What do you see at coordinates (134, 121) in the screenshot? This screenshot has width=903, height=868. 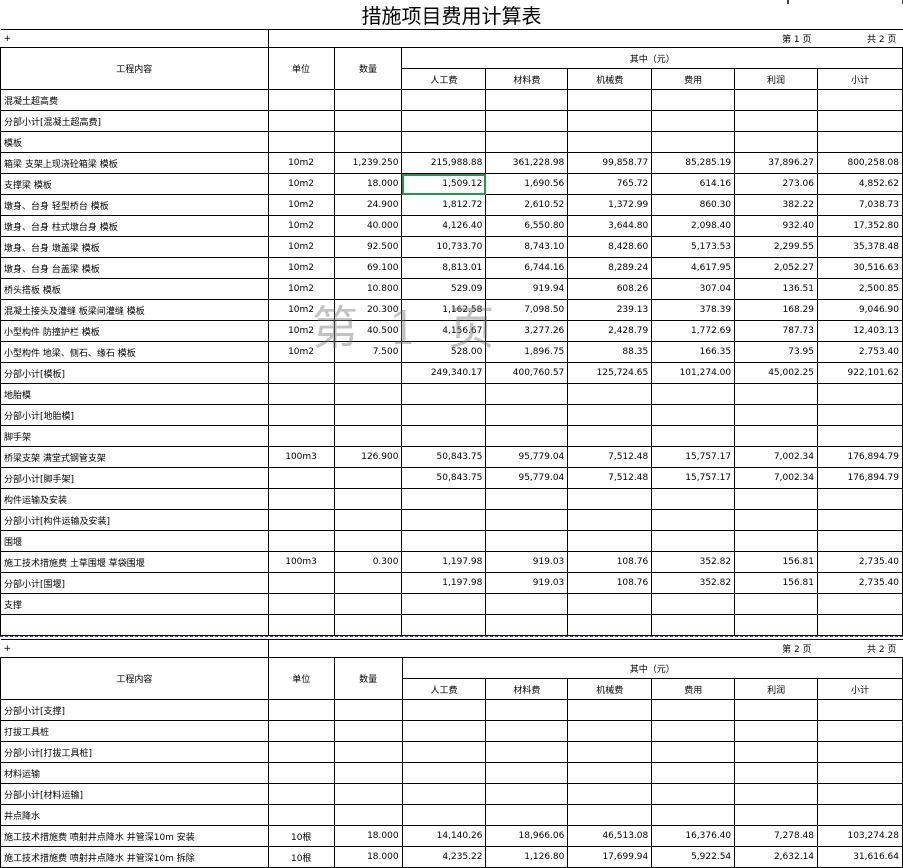 I see `cell-item: 分部小计[混凝土超高费]` at bounding box center [134, 121].